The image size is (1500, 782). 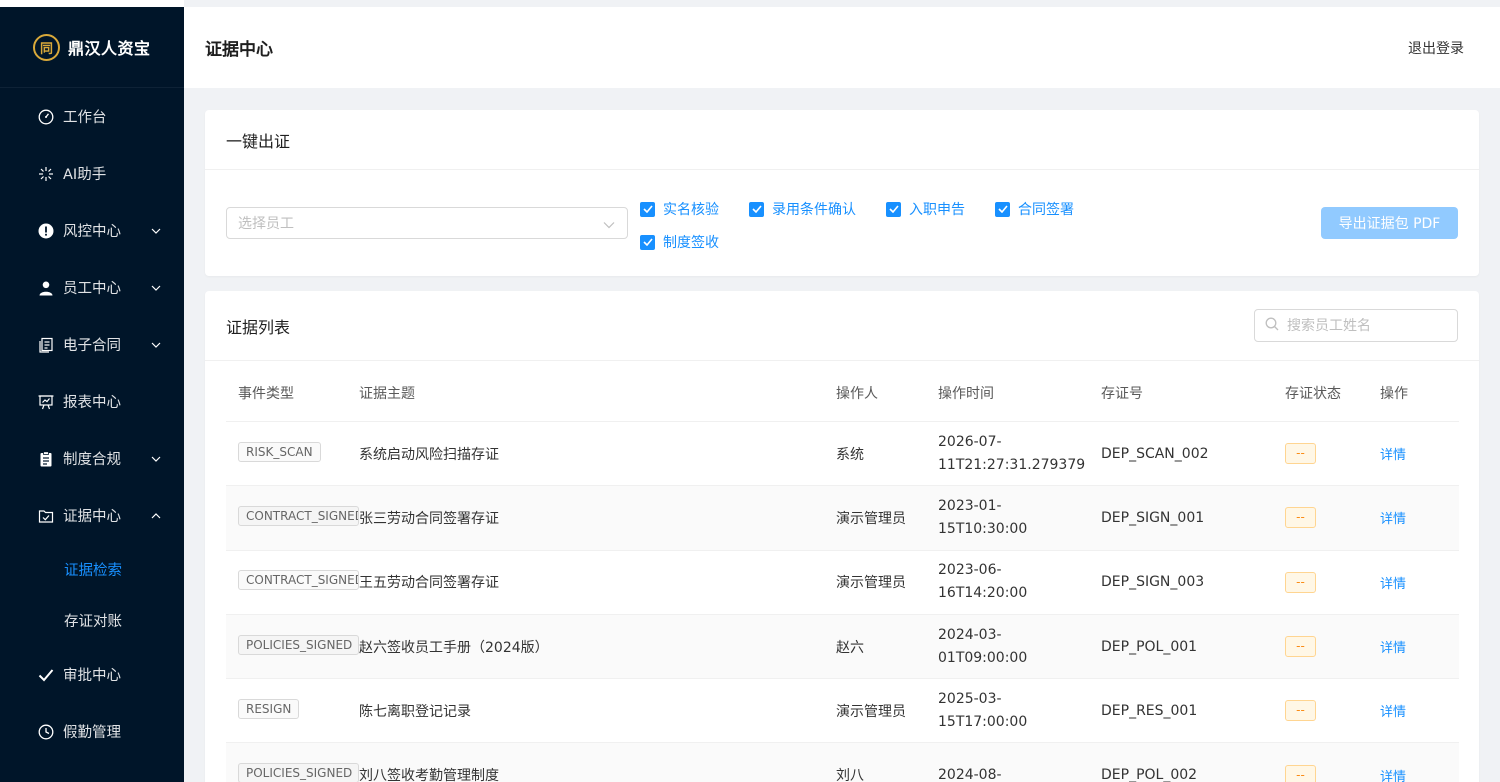 I want to click on contract-icon, so click(x=46, y=345).